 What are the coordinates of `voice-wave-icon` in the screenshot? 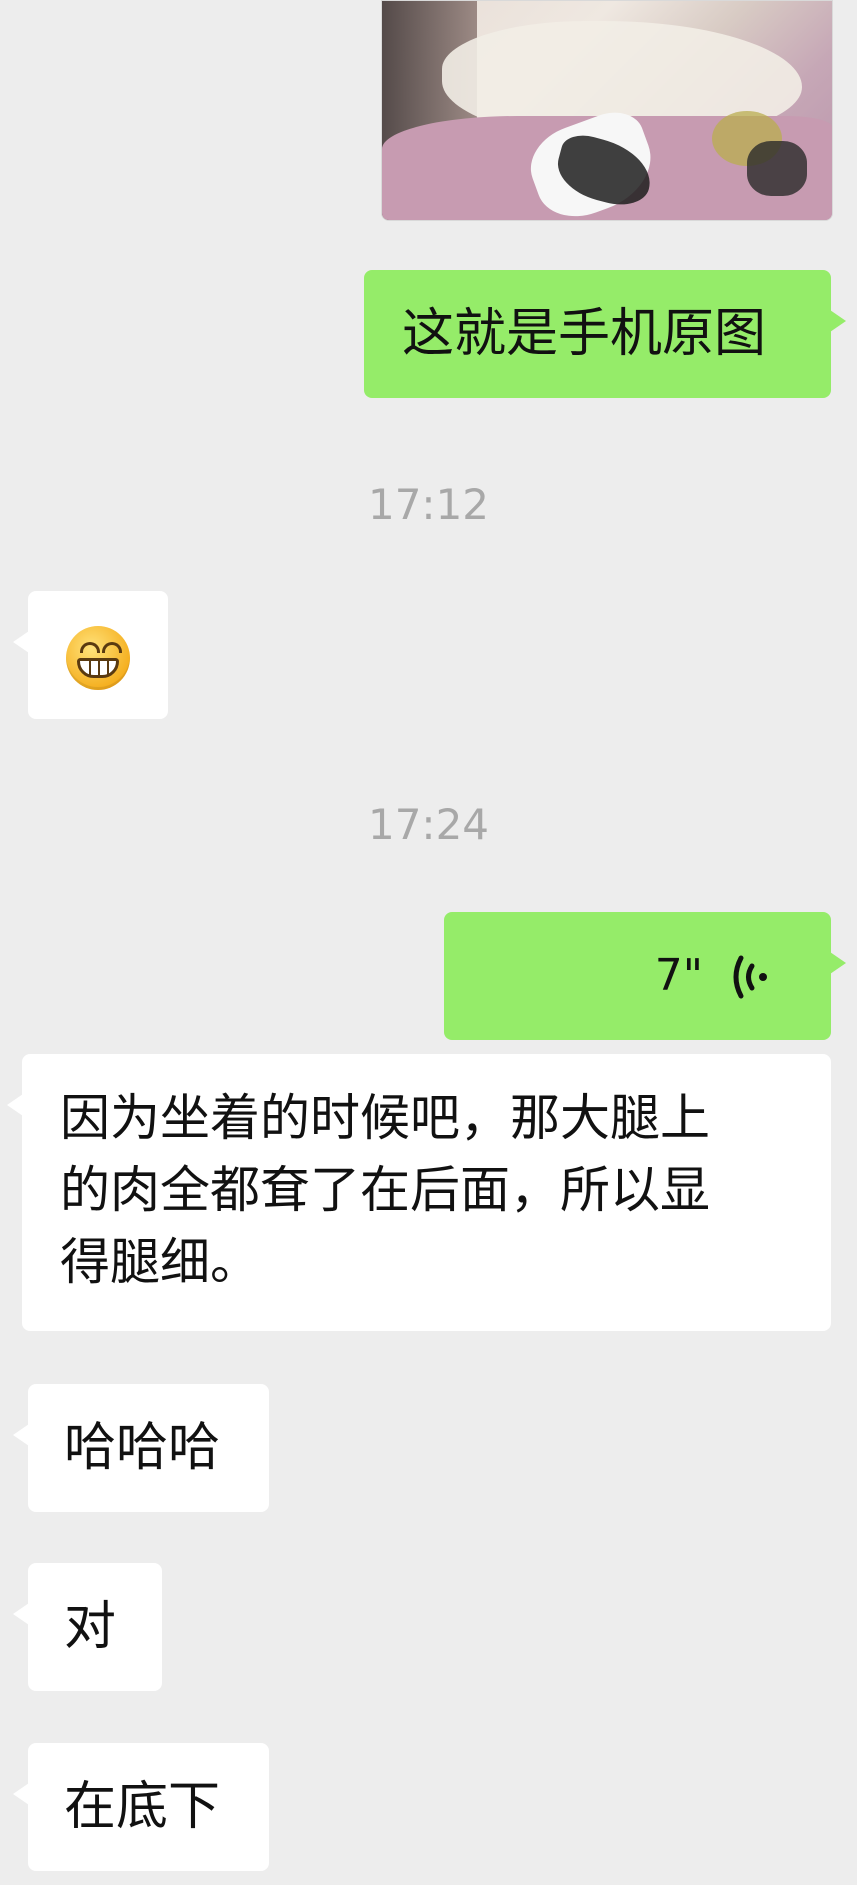 It's located at (750, 977).